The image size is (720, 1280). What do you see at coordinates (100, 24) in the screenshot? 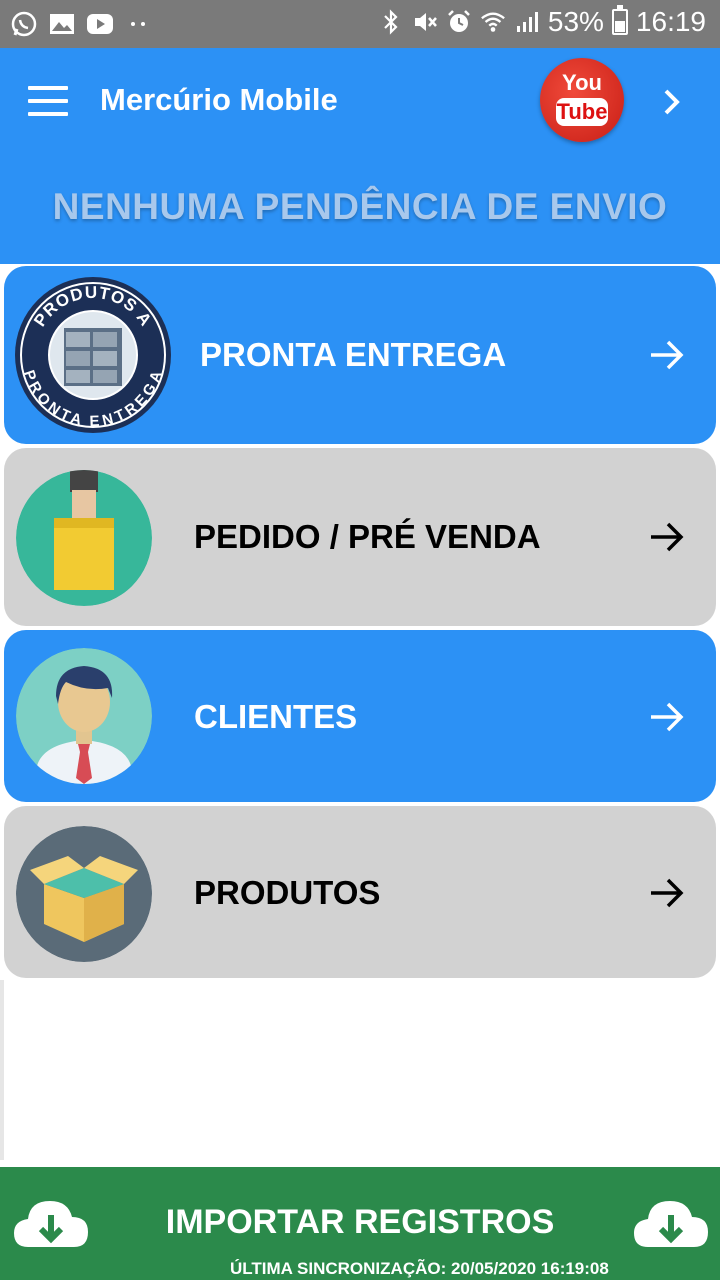
I see `youtube-icon` at bounding box center [100, 24].